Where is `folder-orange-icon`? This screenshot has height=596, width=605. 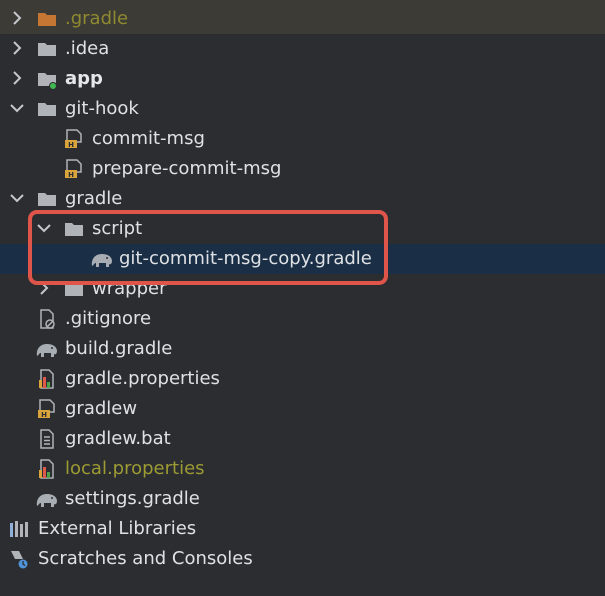
folder-orange-icon is located at coordinates (47, 19).